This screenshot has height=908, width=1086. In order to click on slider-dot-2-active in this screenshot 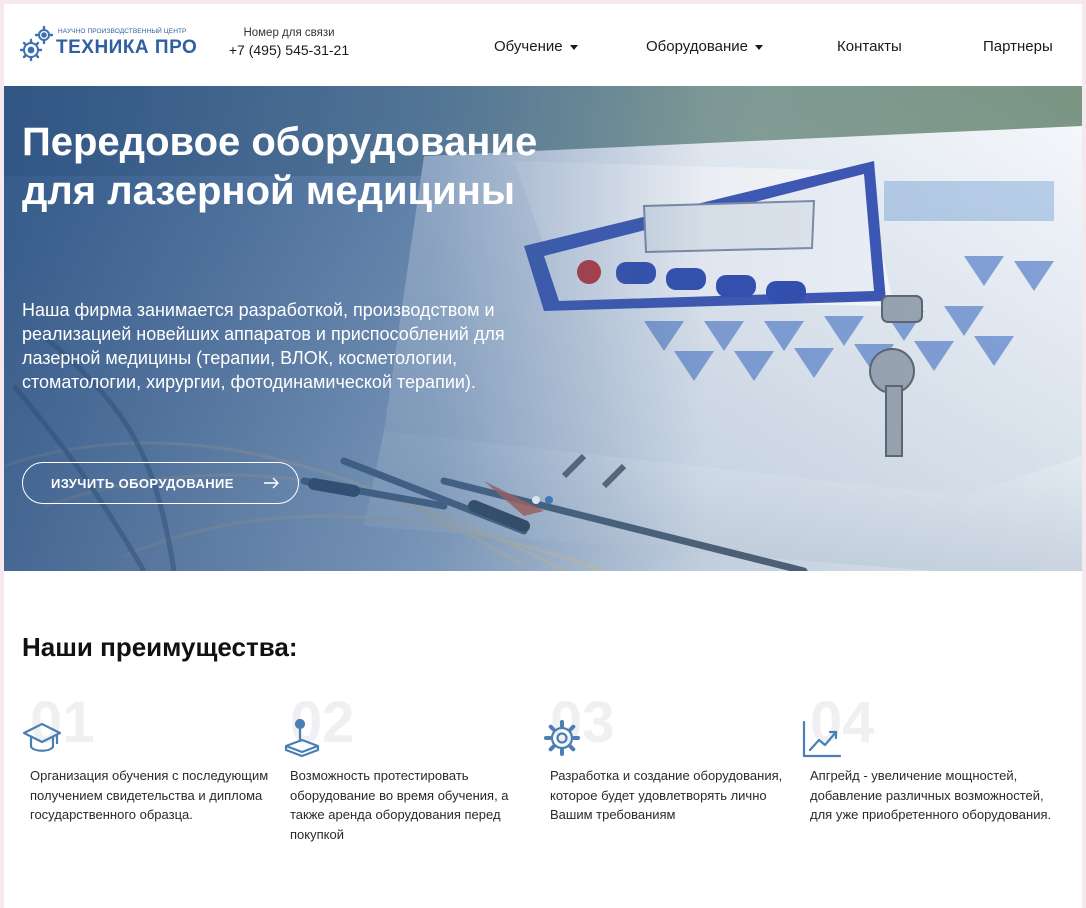, I will do `click(549, 500)`.